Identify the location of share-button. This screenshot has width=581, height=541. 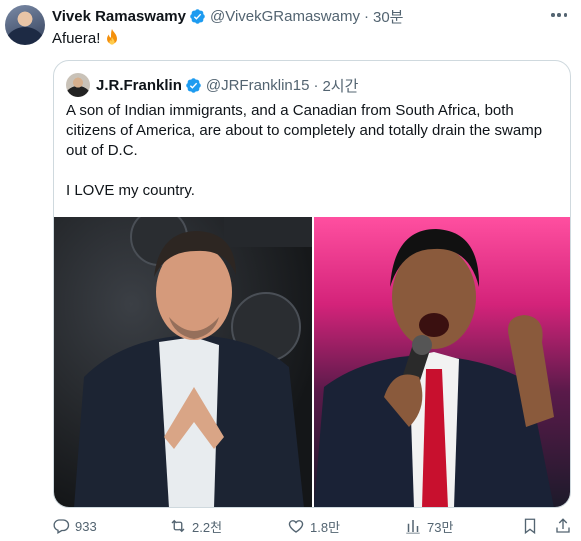
(563, 526).